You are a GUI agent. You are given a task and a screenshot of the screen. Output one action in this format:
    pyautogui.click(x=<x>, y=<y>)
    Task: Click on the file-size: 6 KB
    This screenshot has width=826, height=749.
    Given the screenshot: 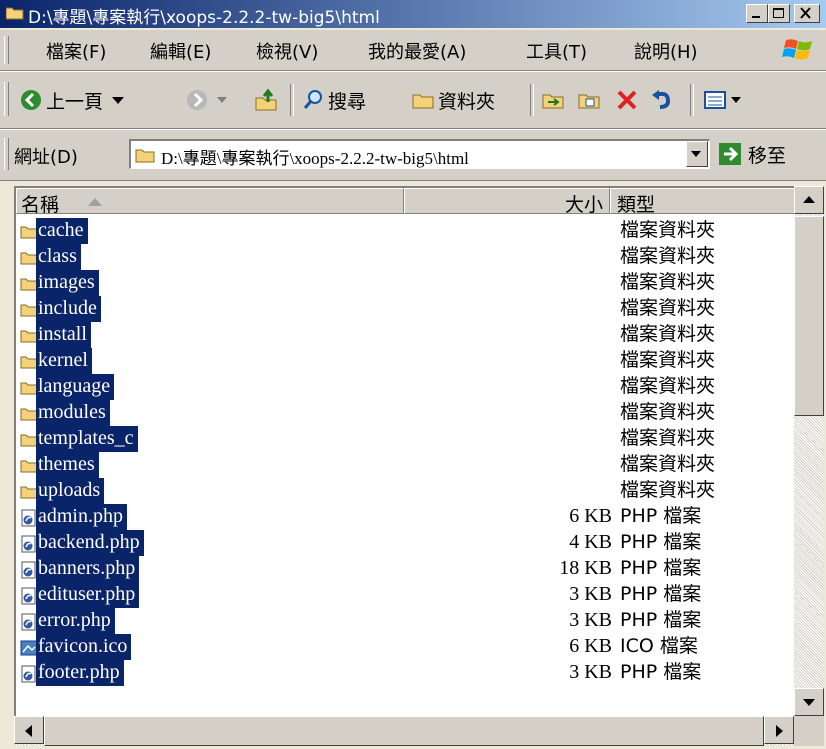 What is the action you would take?
    pyautogui.click(x=590, y=516)
    